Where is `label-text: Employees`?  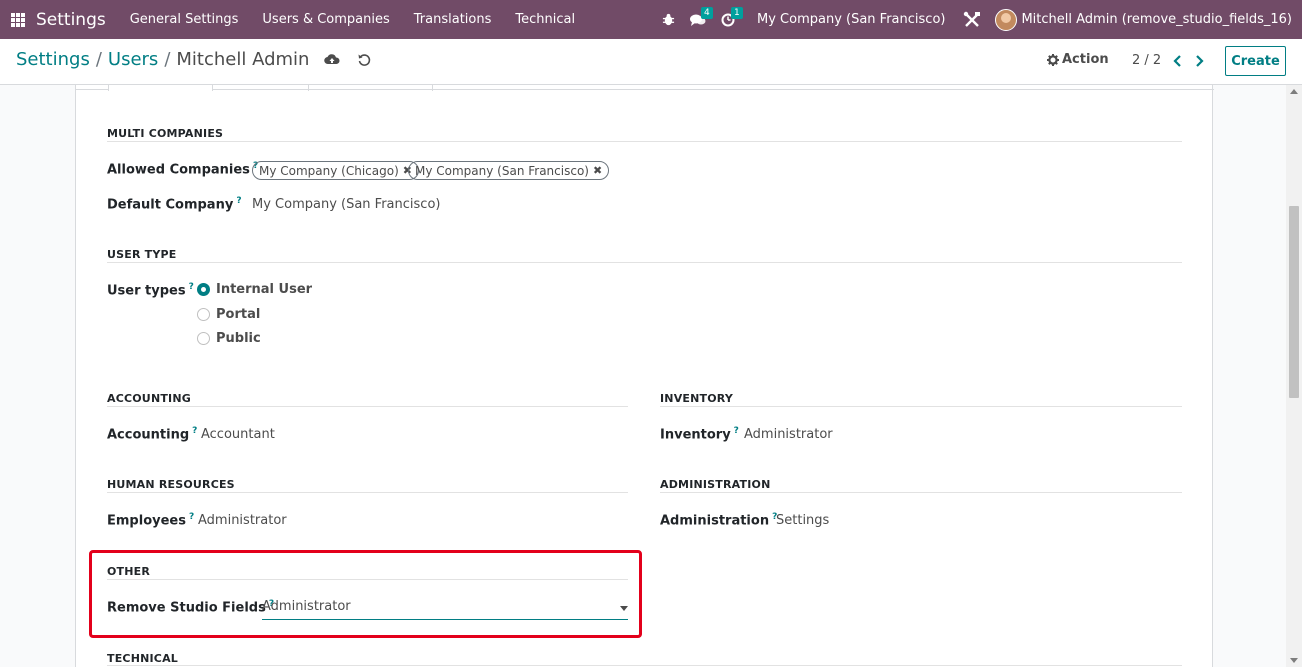
label-text: Employees is located at coordinates (146, 521).